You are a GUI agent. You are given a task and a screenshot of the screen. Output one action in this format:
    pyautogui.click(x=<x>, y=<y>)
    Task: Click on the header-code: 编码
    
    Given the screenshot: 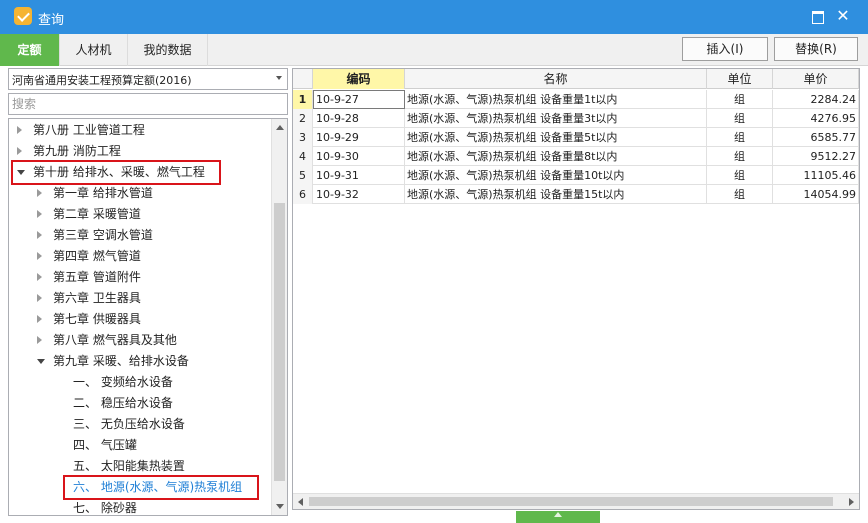 What is the action you would take?
    pyautogui.click(x=359, y=79)
    